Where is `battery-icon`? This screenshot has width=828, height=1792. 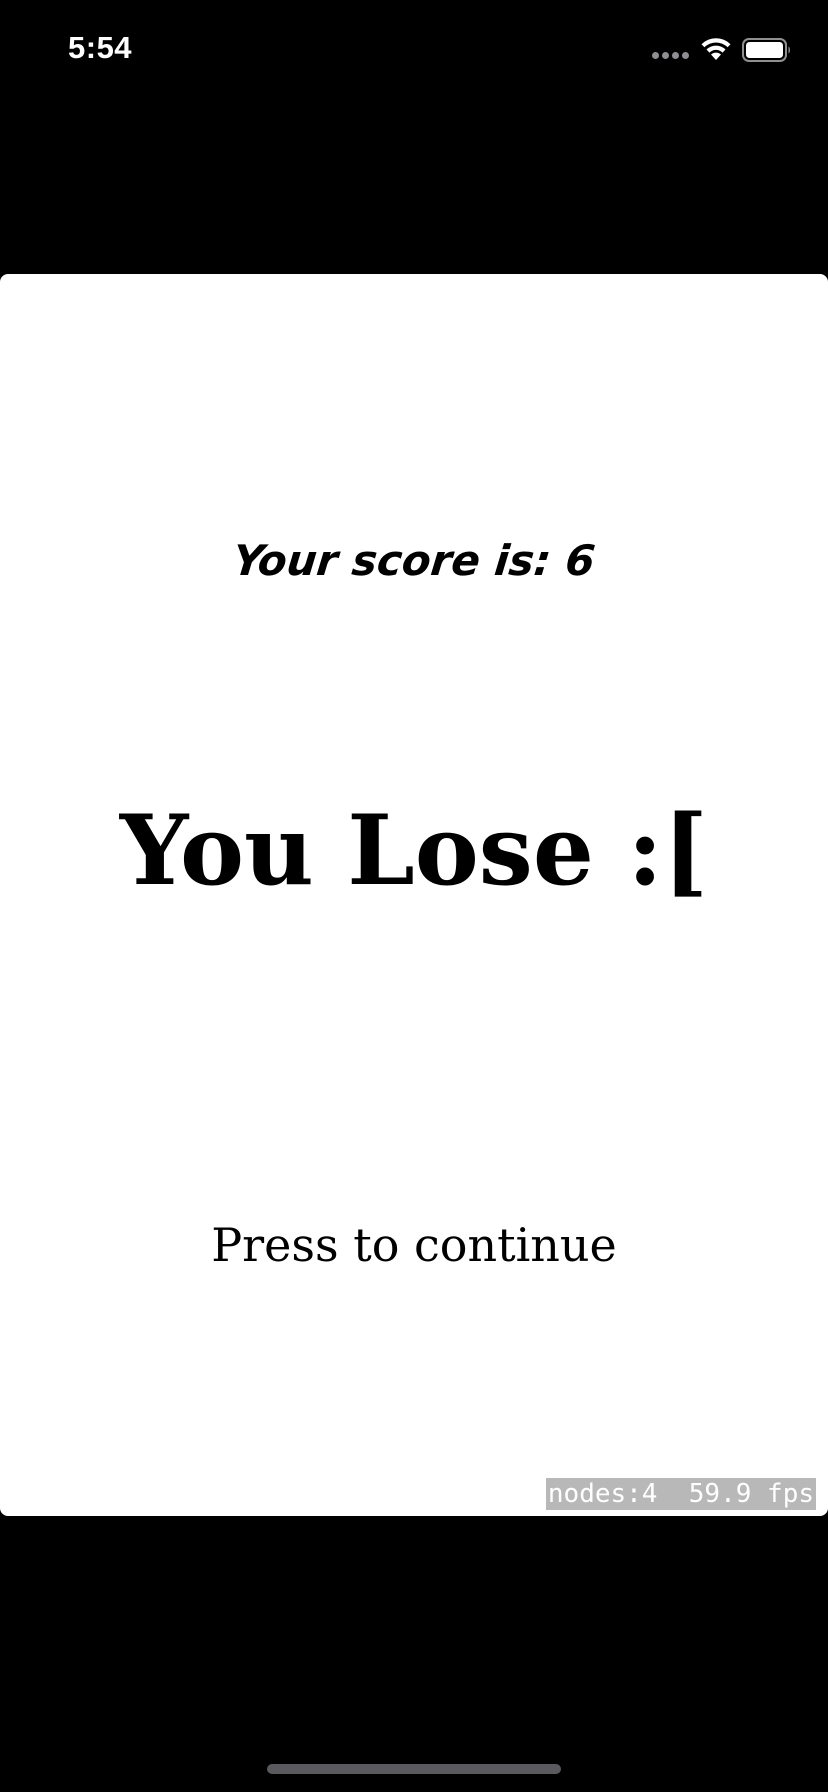 battery-icon is located at coordinates (767, 50).